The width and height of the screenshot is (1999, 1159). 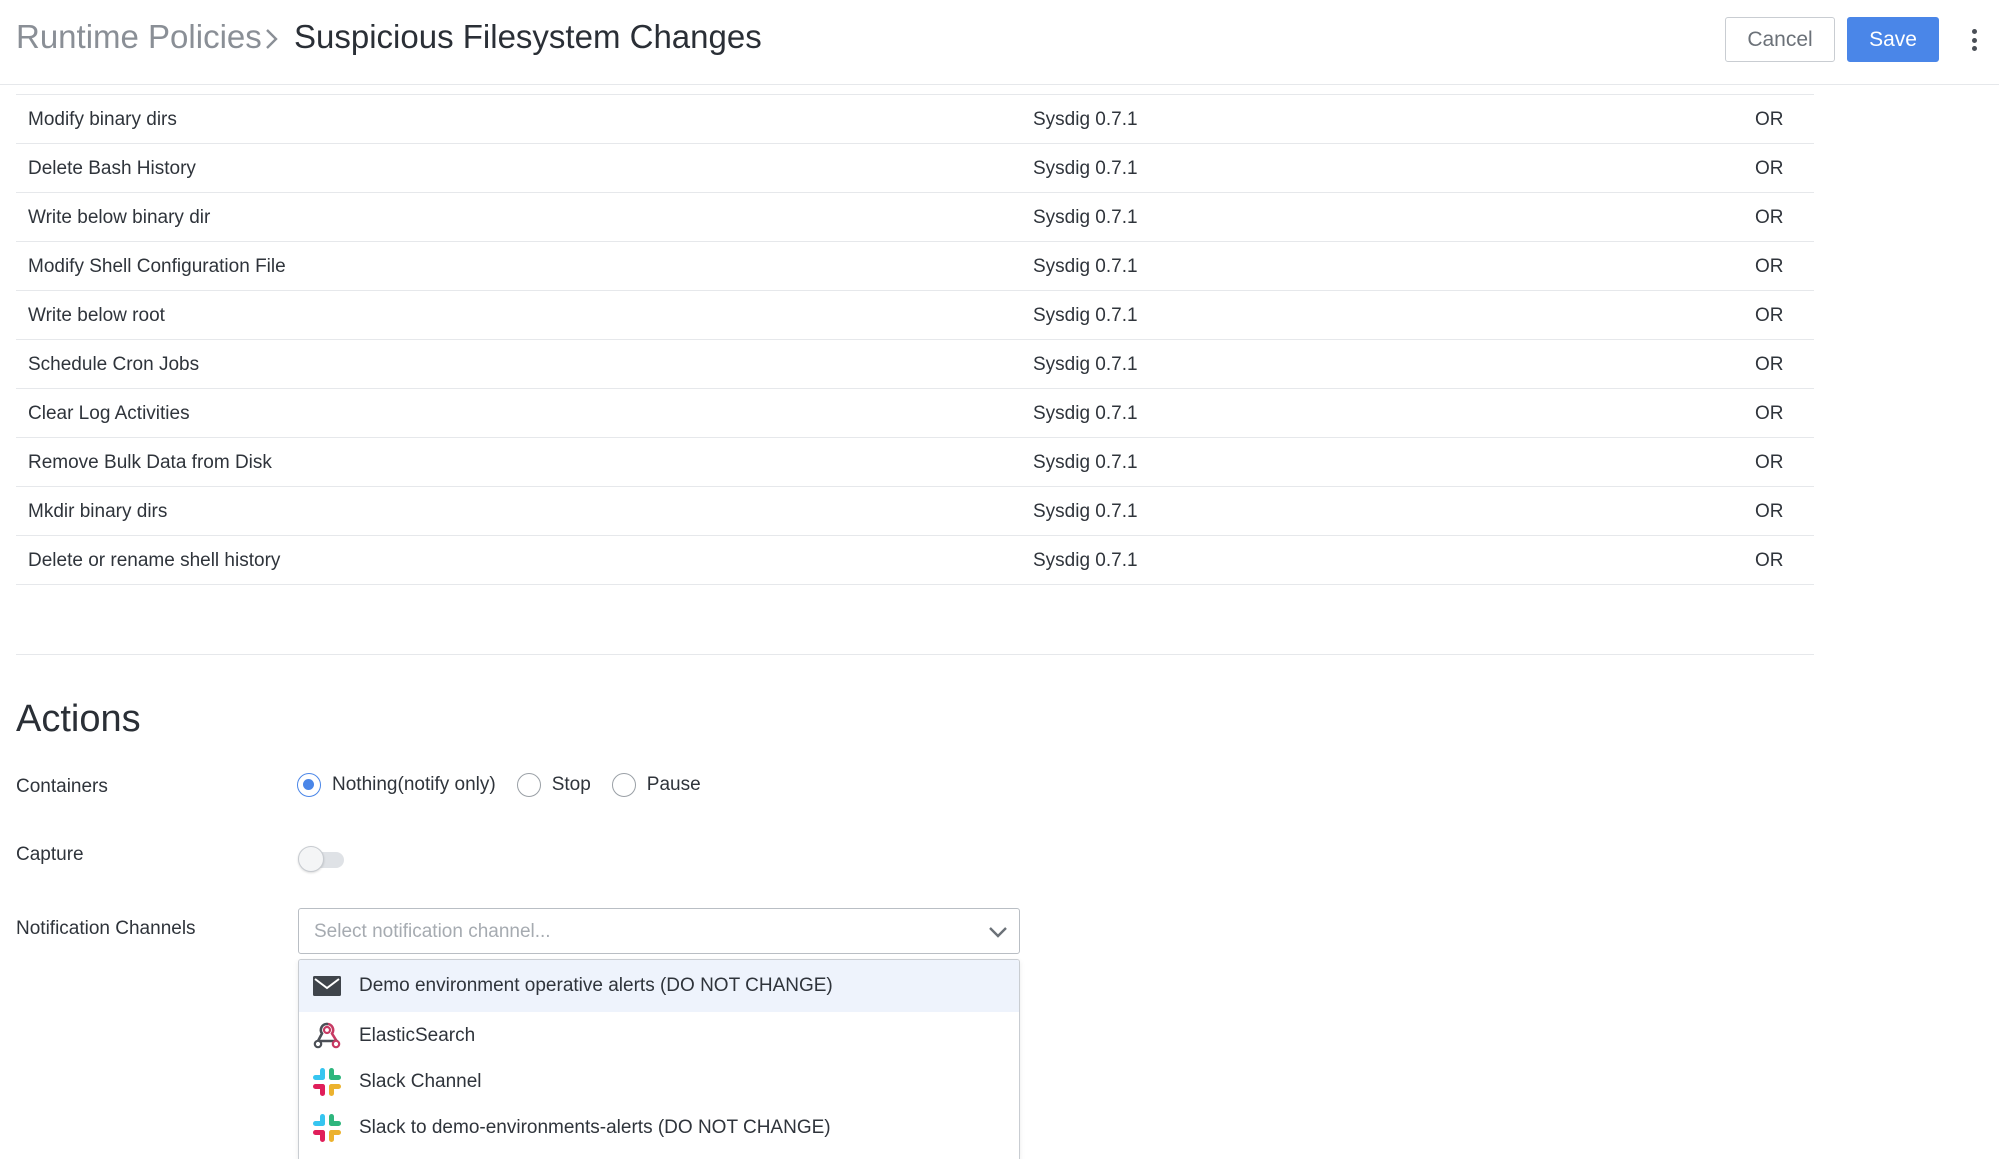 What do you see at coordinates (62, 786) in the screenshot?
I see `containers-label: Containers` at bounding box center [62, 786].